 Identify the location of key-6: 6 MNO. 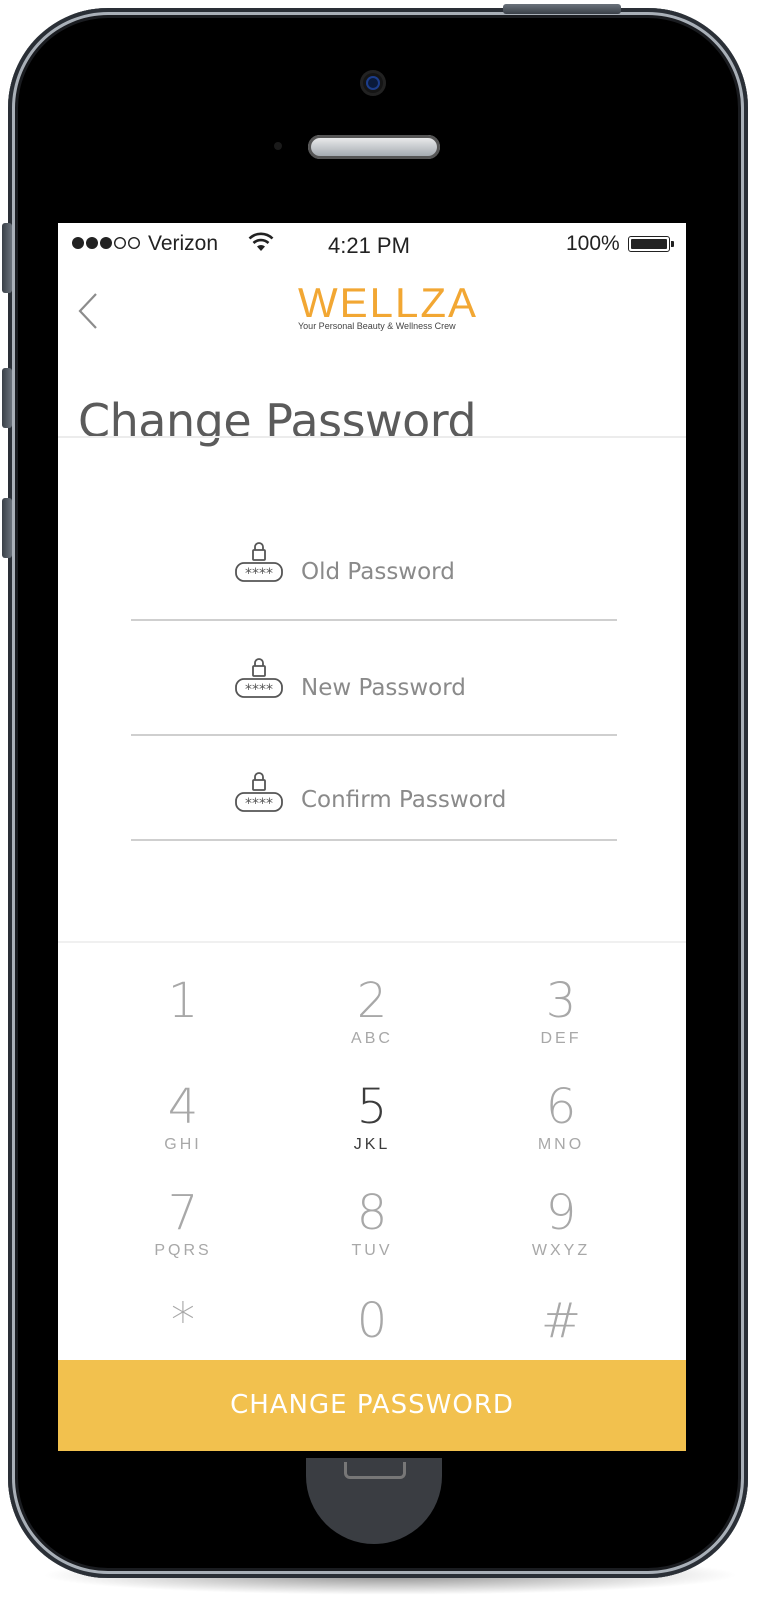
(561, 1129).